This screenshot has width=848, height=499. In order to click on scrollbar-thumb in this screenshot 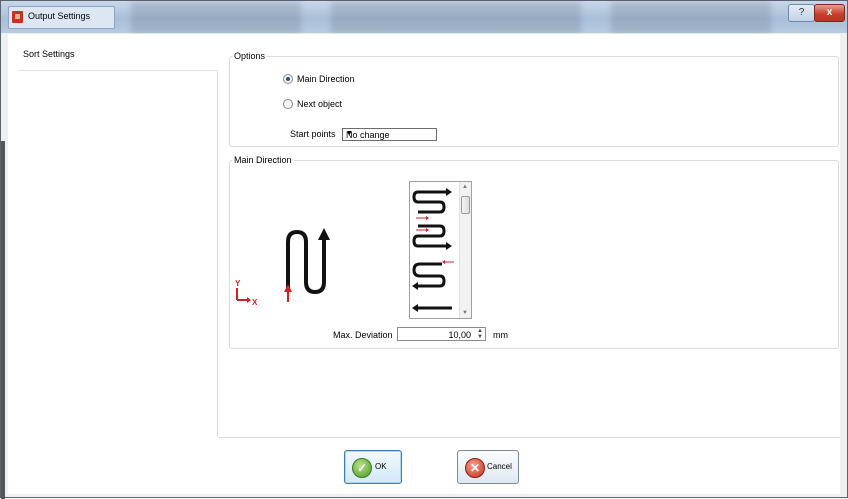, I will do `click(465, 205)`.